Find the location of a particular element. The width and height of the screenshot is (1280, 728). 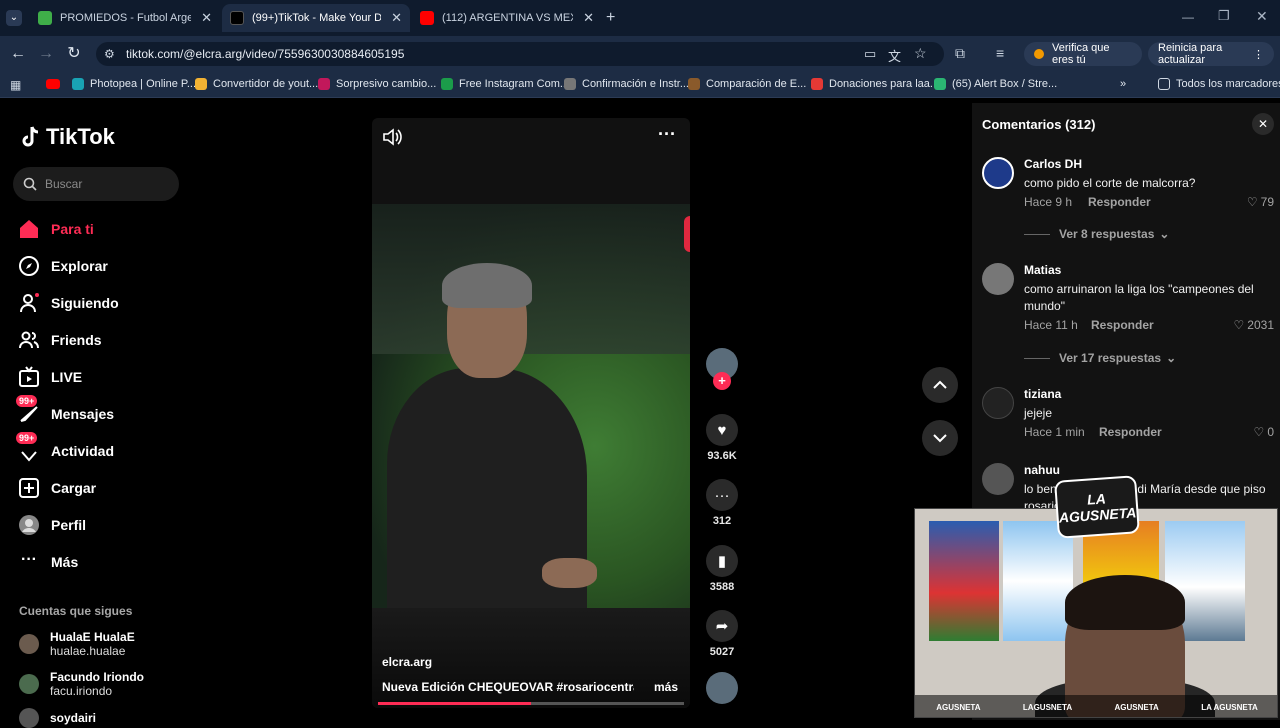

promiedos-favicon-icon is located at coordinates (45, 18).